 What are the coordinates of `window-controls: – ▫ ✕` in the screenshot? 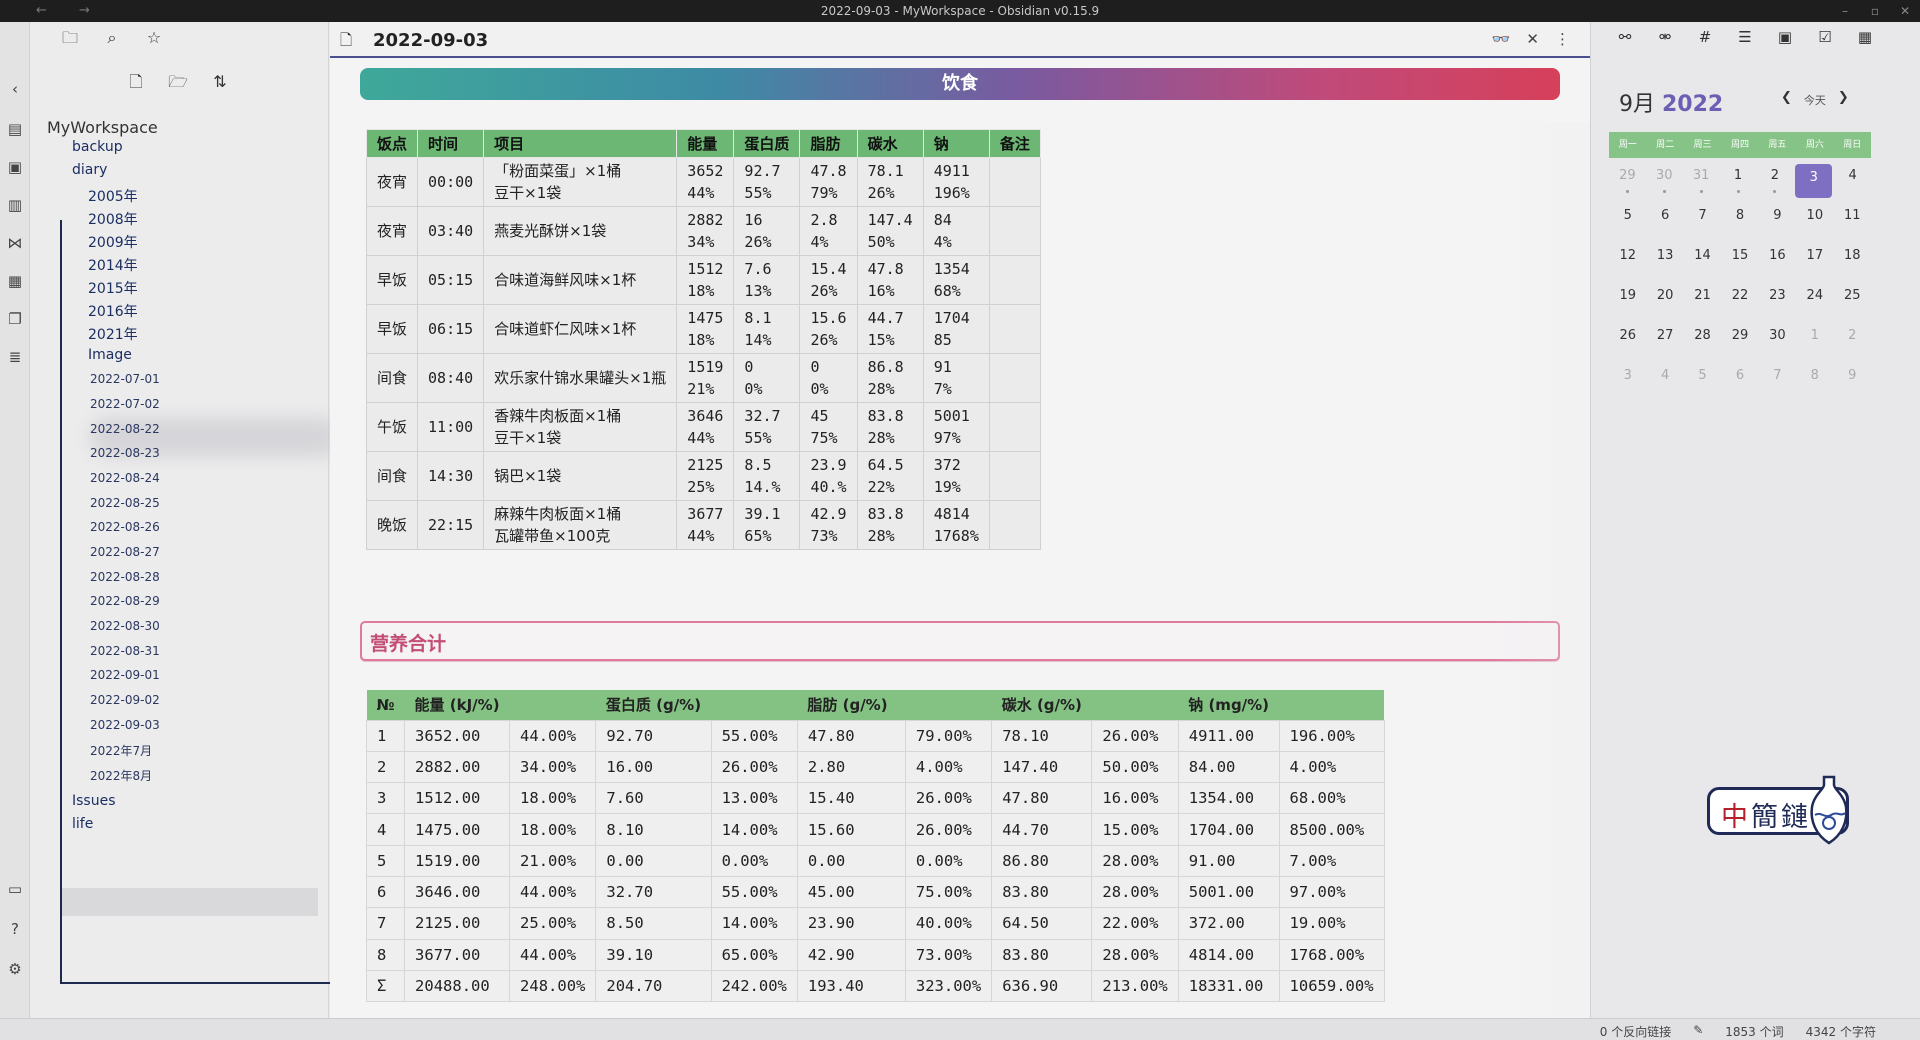 It's located at (1875, 11).